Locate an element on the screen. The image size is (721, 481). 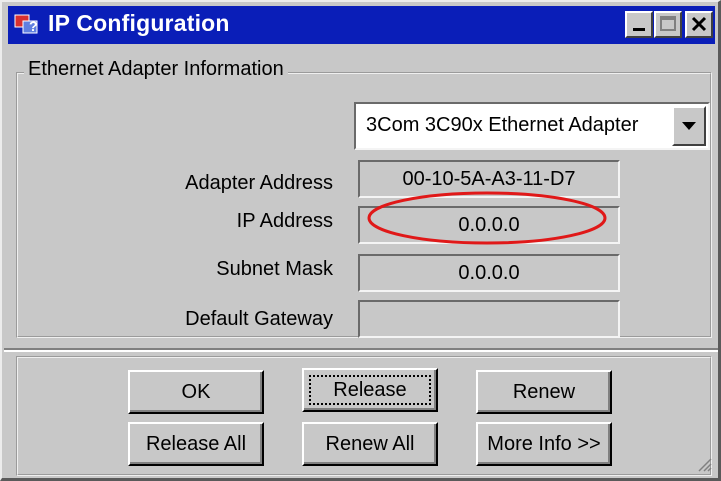
adapter-address-field: 00-10-5A-A3-11-D7 is located at coordinates (489, 179).